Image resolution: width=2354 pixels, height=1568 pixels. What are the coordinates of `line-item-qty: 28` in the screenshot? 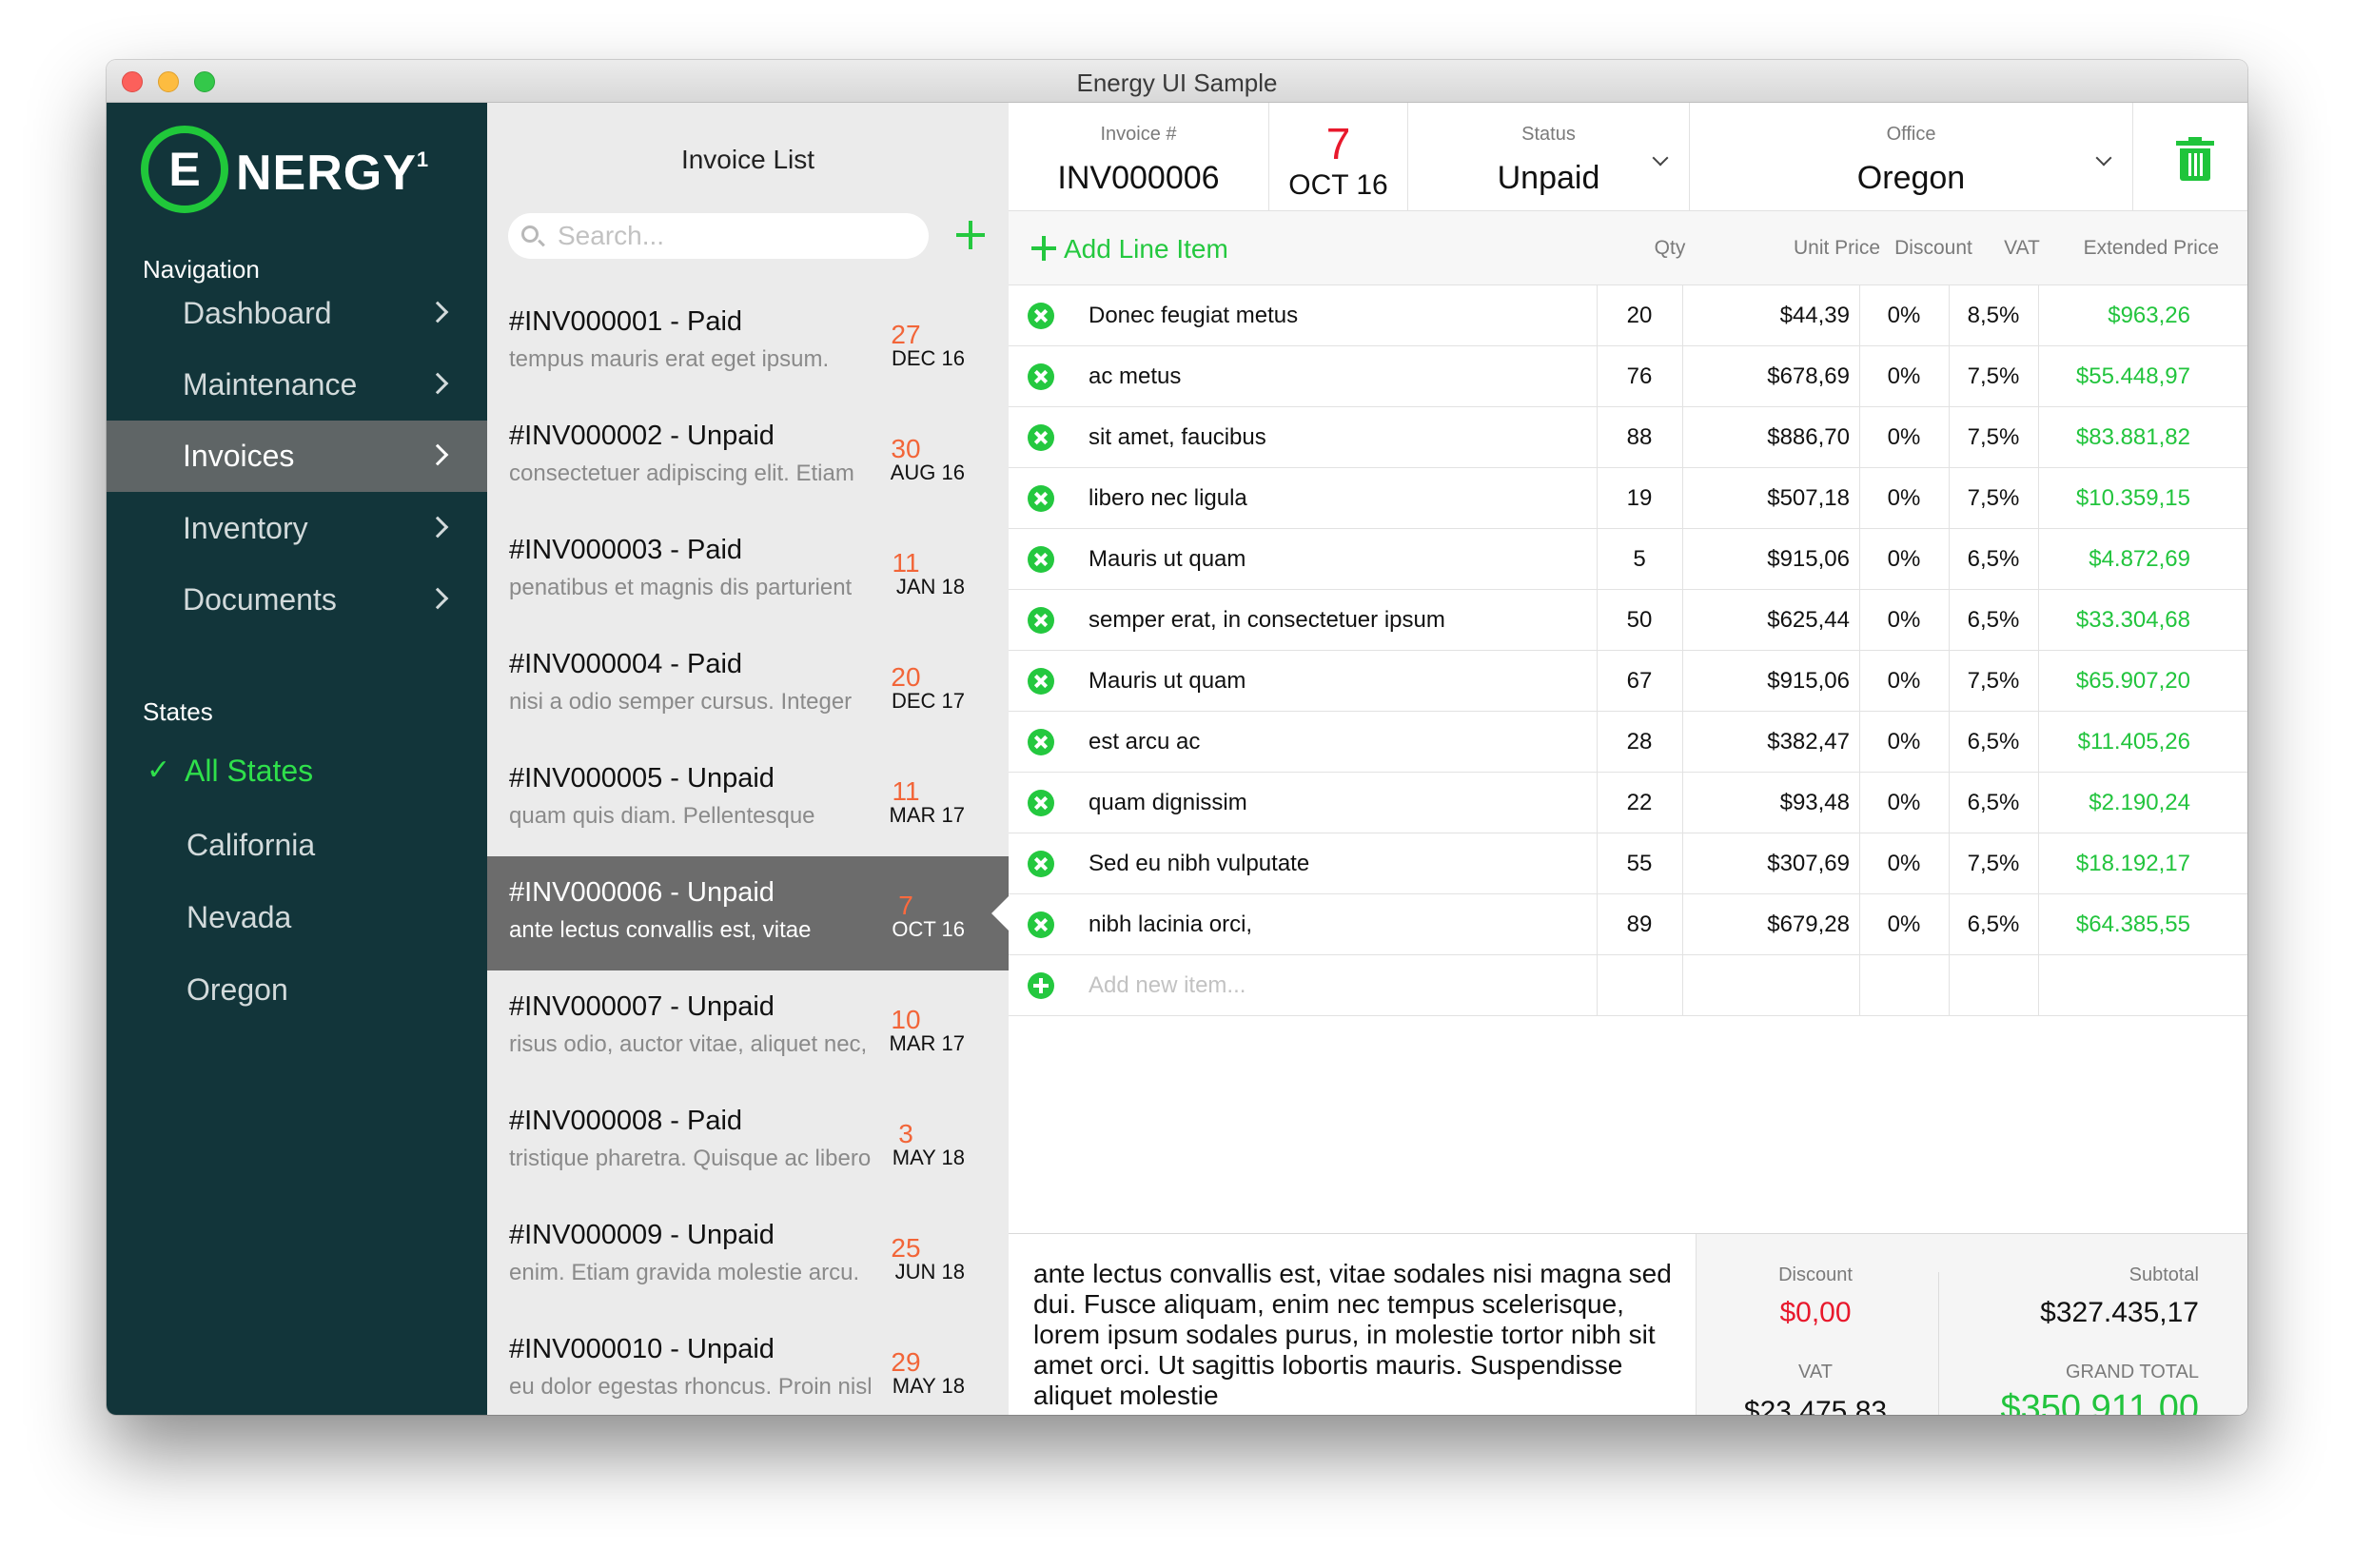 It's located at (1639, 742).